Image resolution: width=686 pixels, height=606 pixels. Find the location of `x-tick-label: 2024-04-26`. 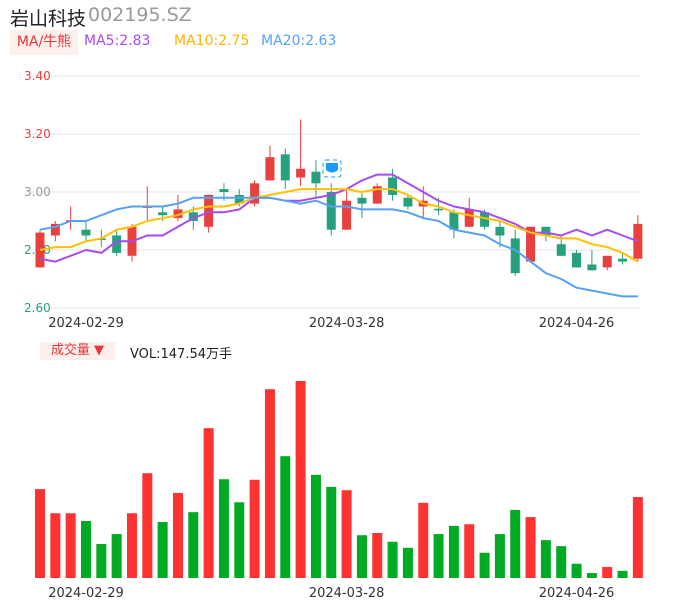

x-tick-label: 2024-04-26 is located at coordinates (577, 323).